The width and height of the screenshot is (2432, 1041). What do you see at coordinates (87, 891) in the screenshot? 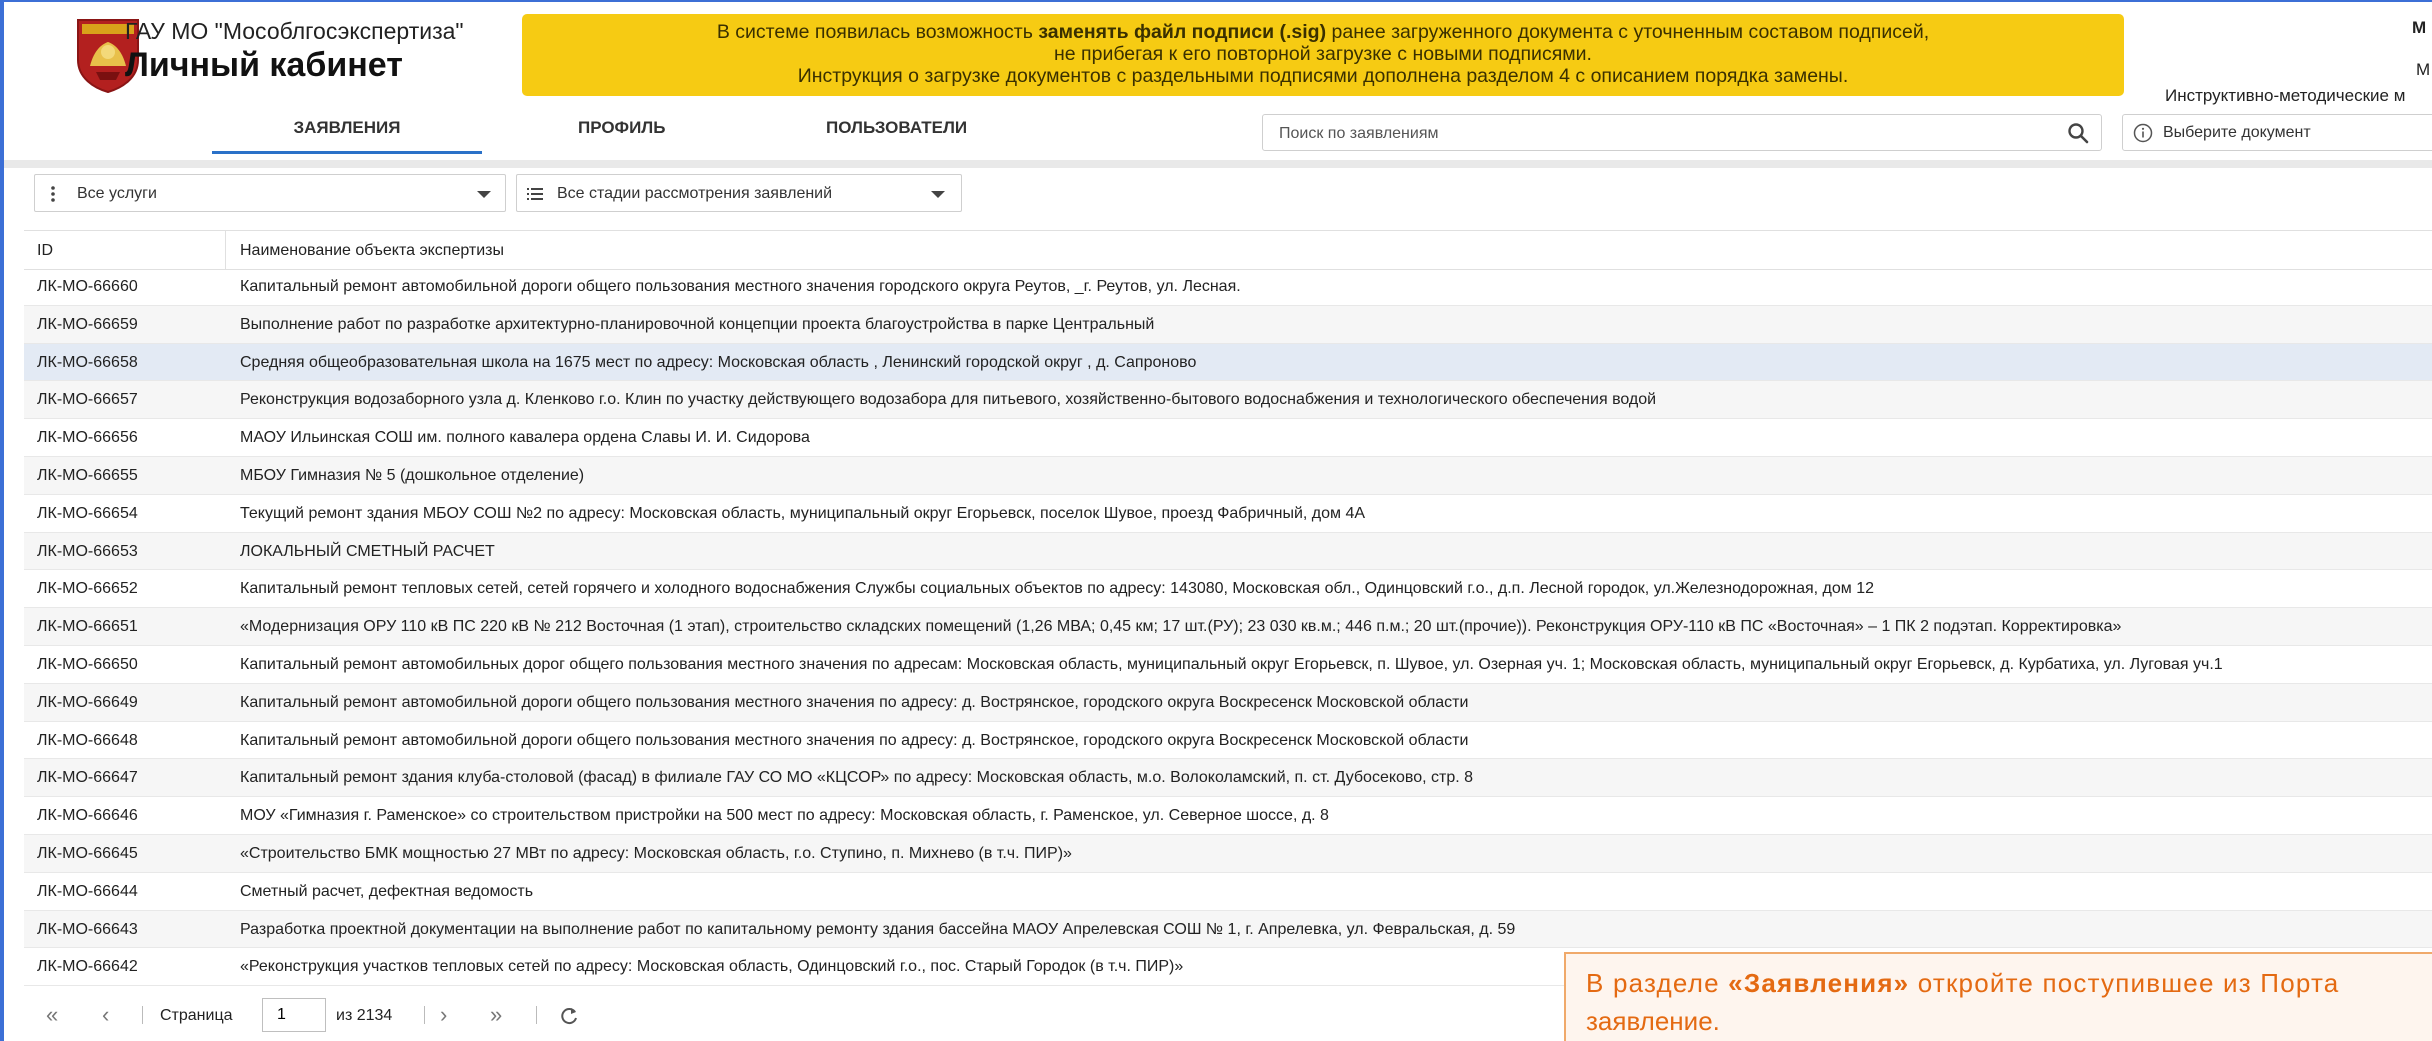
I see `row-id: ЛК-МО-66644` at bounding box center [87, 891].